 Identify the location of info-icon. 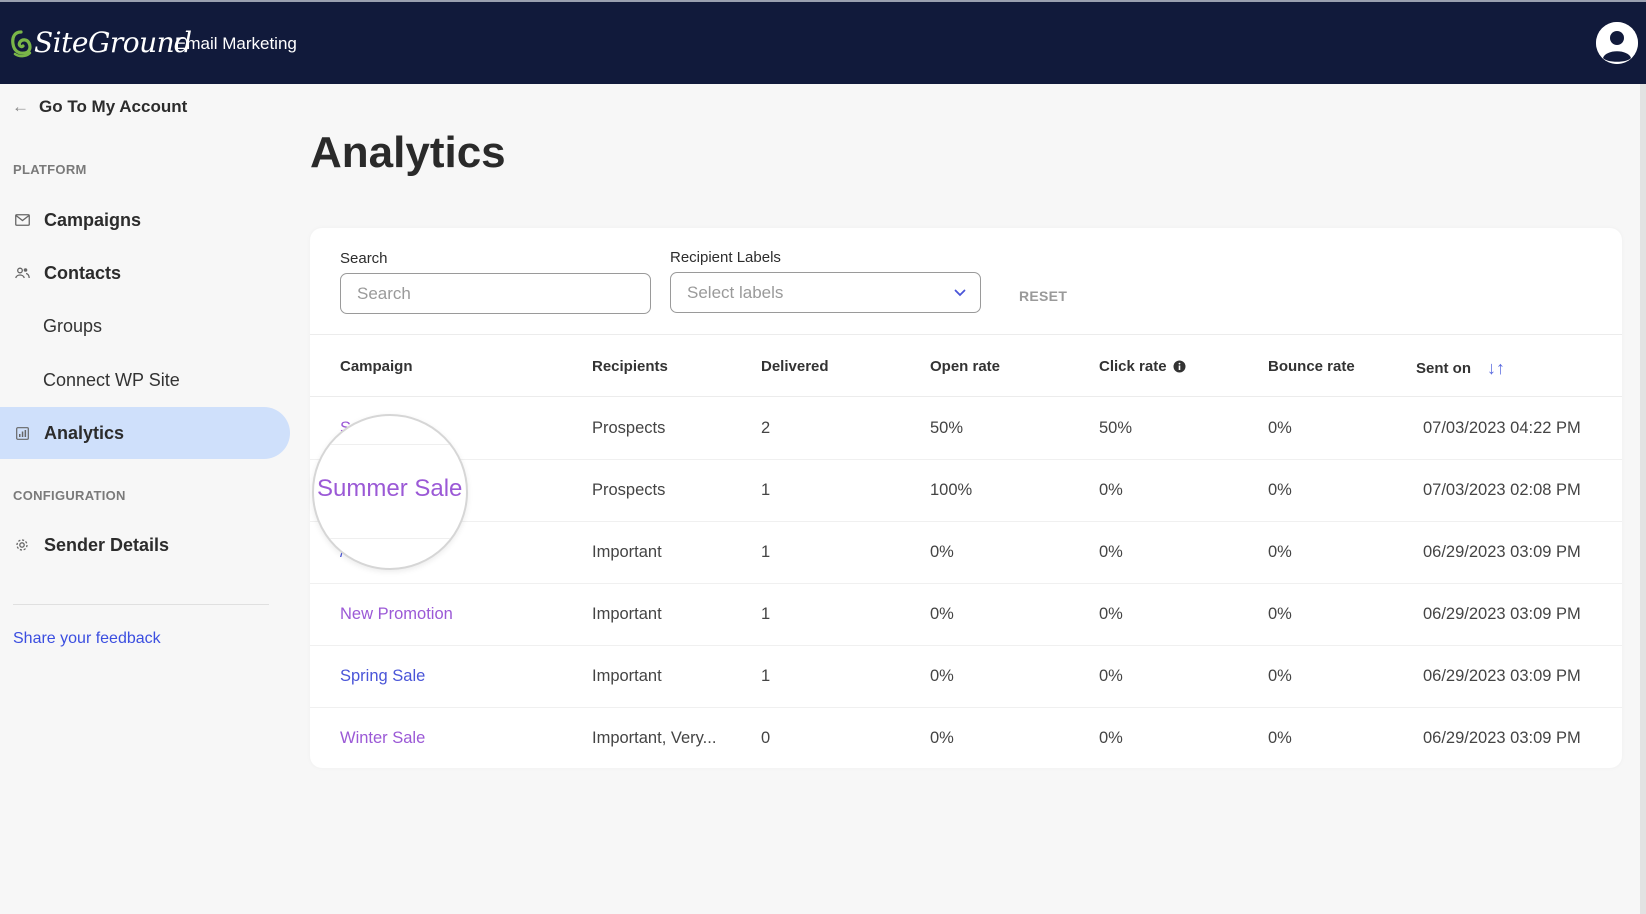
(1179, 366).